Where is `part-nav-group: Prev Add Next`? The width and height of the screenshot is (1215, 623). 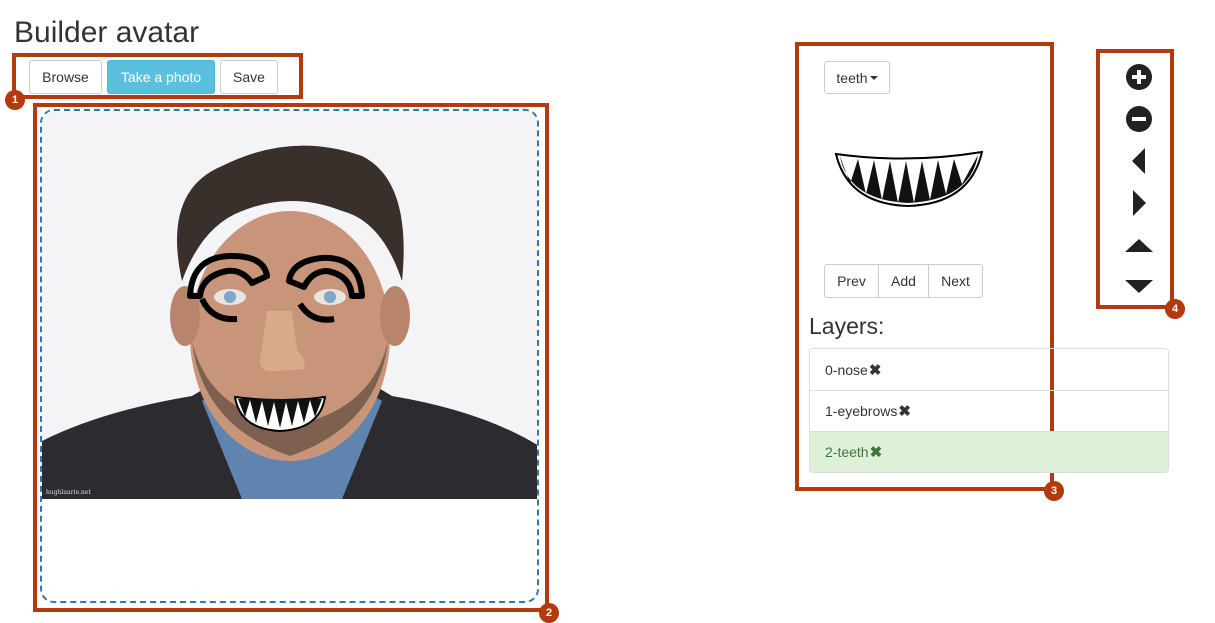 part-nav-group: Prev Add Next is located at coordinates (903, 281).